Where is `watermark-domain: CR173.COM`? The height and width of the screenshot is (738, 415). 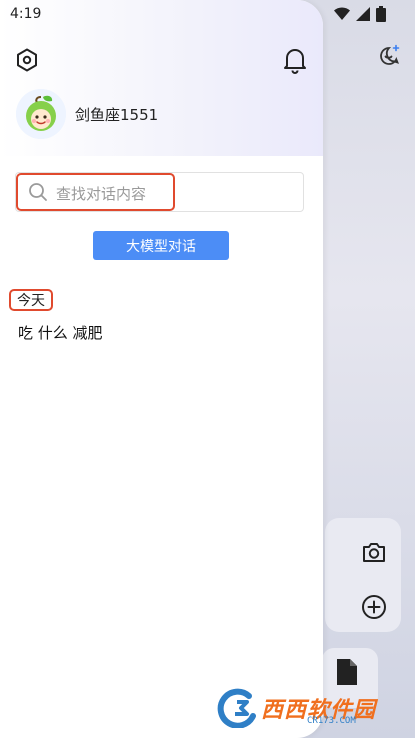
watermark-domain: CR173.COM is located at coordinates (331, 721).